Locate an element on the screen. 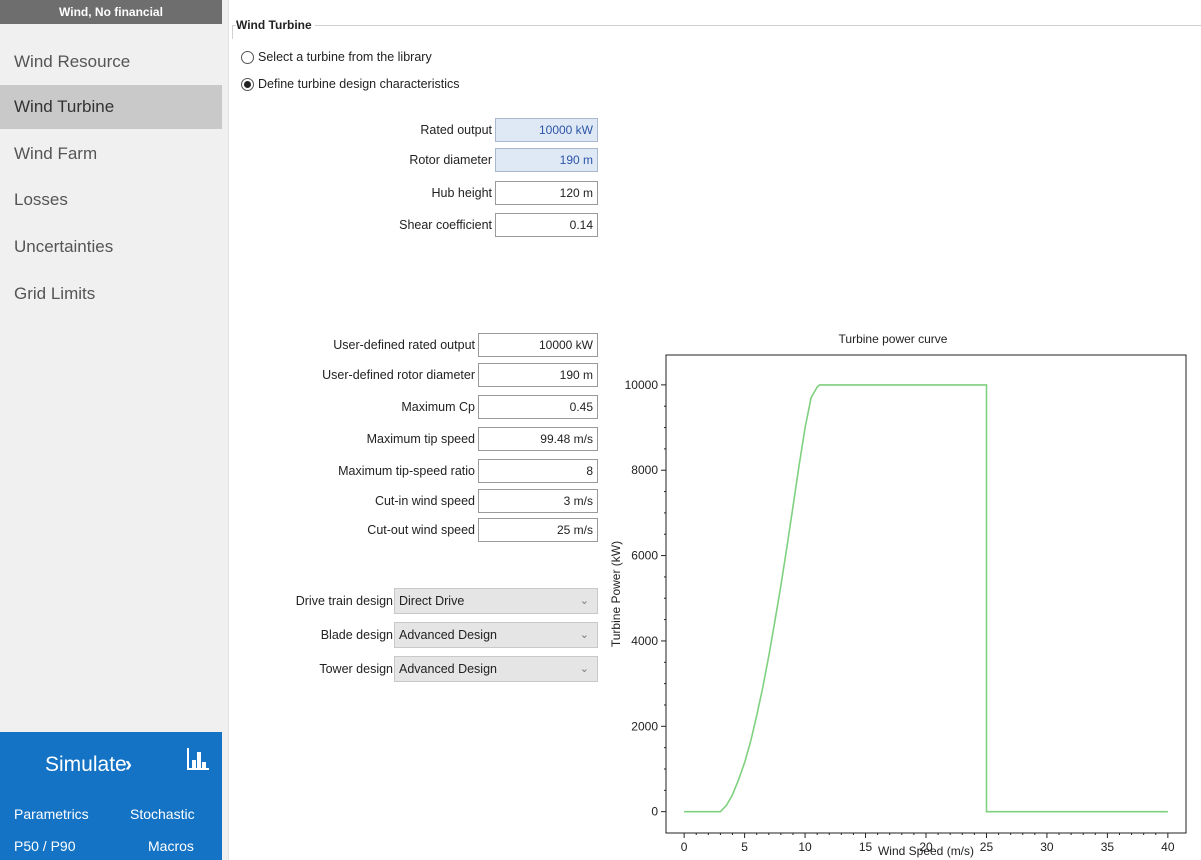 The width and height of the screenshot is (1201, 860). maximum-cp-field: 0.45 is located at coordinates (538, 407).